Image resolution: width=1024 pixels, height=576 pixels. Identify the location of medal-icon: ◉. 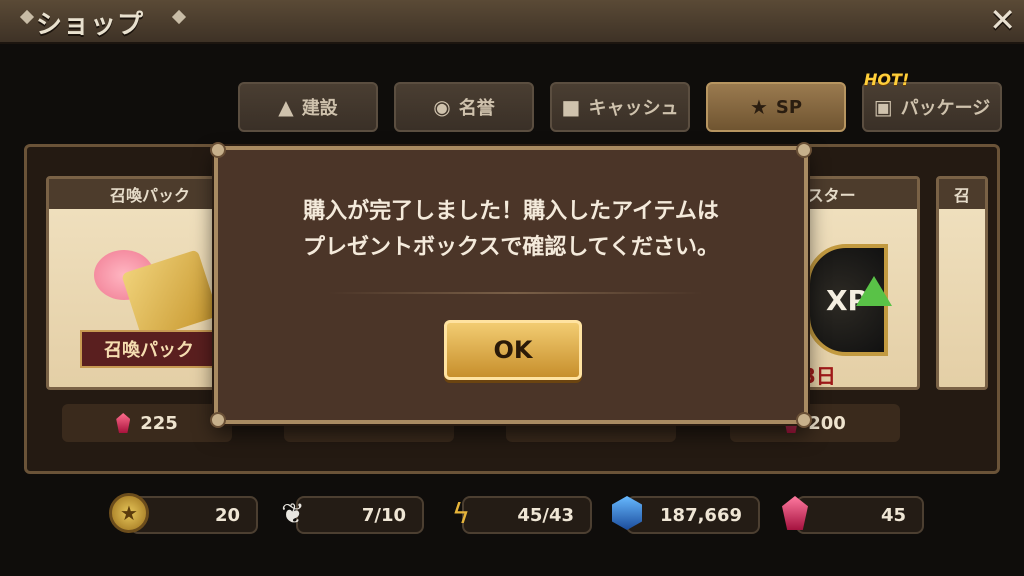
(442, 107).